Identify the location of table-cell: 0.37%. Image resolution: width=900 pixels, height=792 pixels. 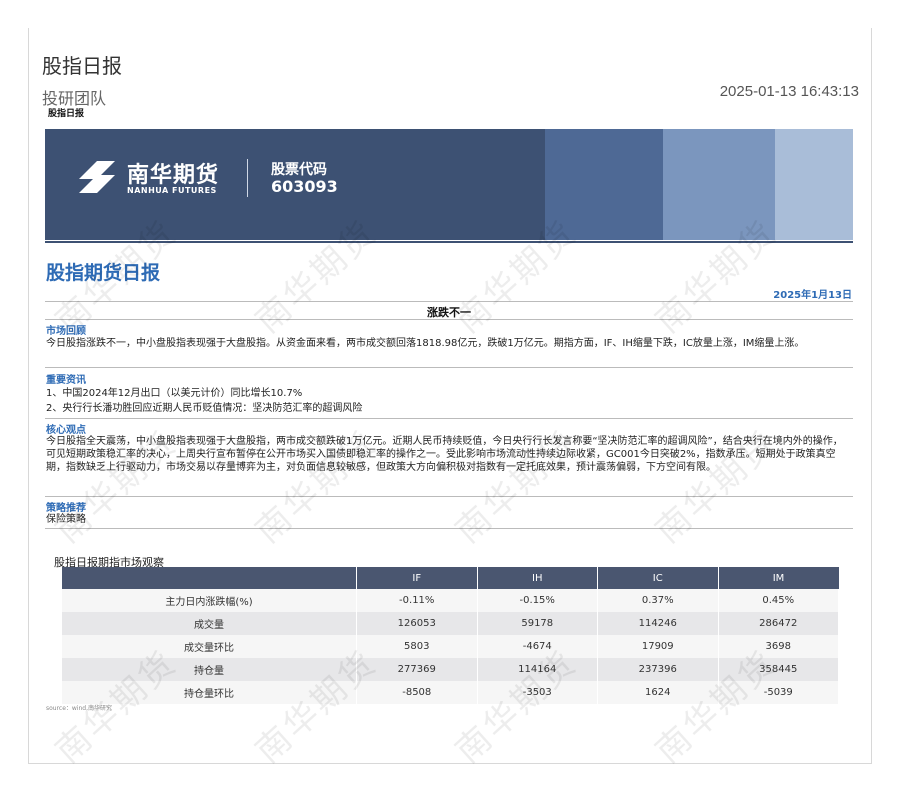
(658, 600).